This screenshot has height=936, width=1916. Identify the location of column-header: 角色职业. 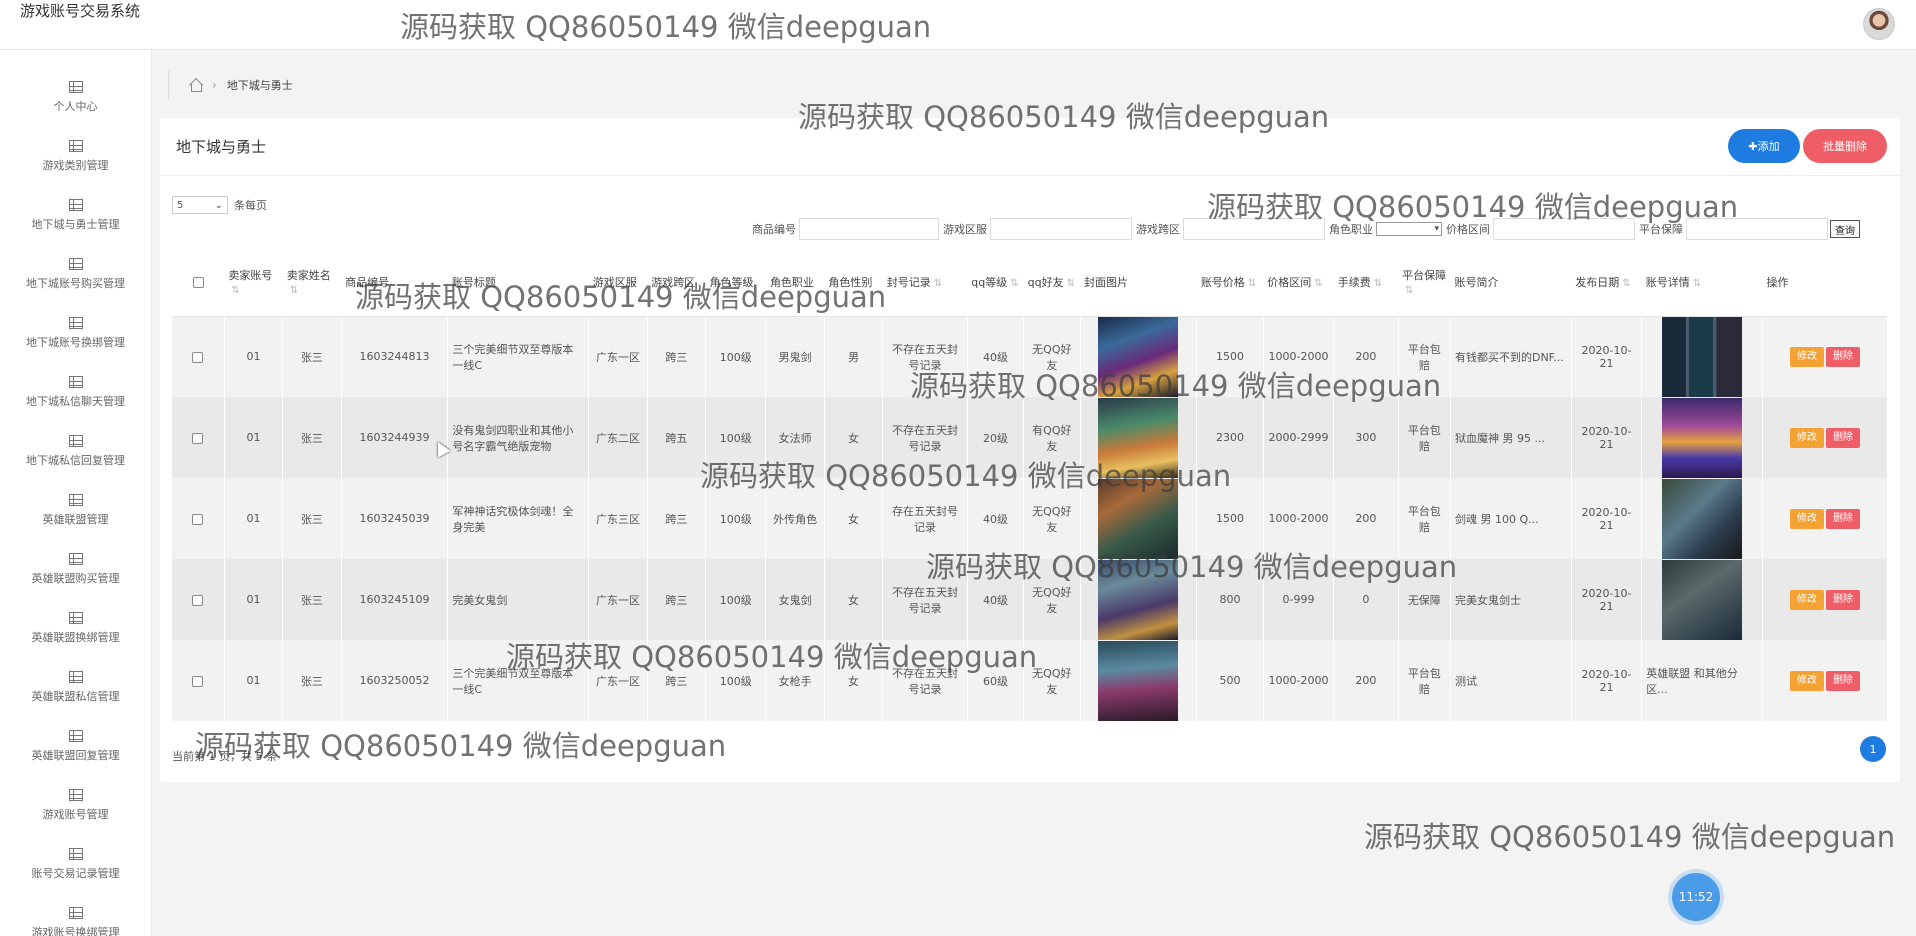
(795, 282).